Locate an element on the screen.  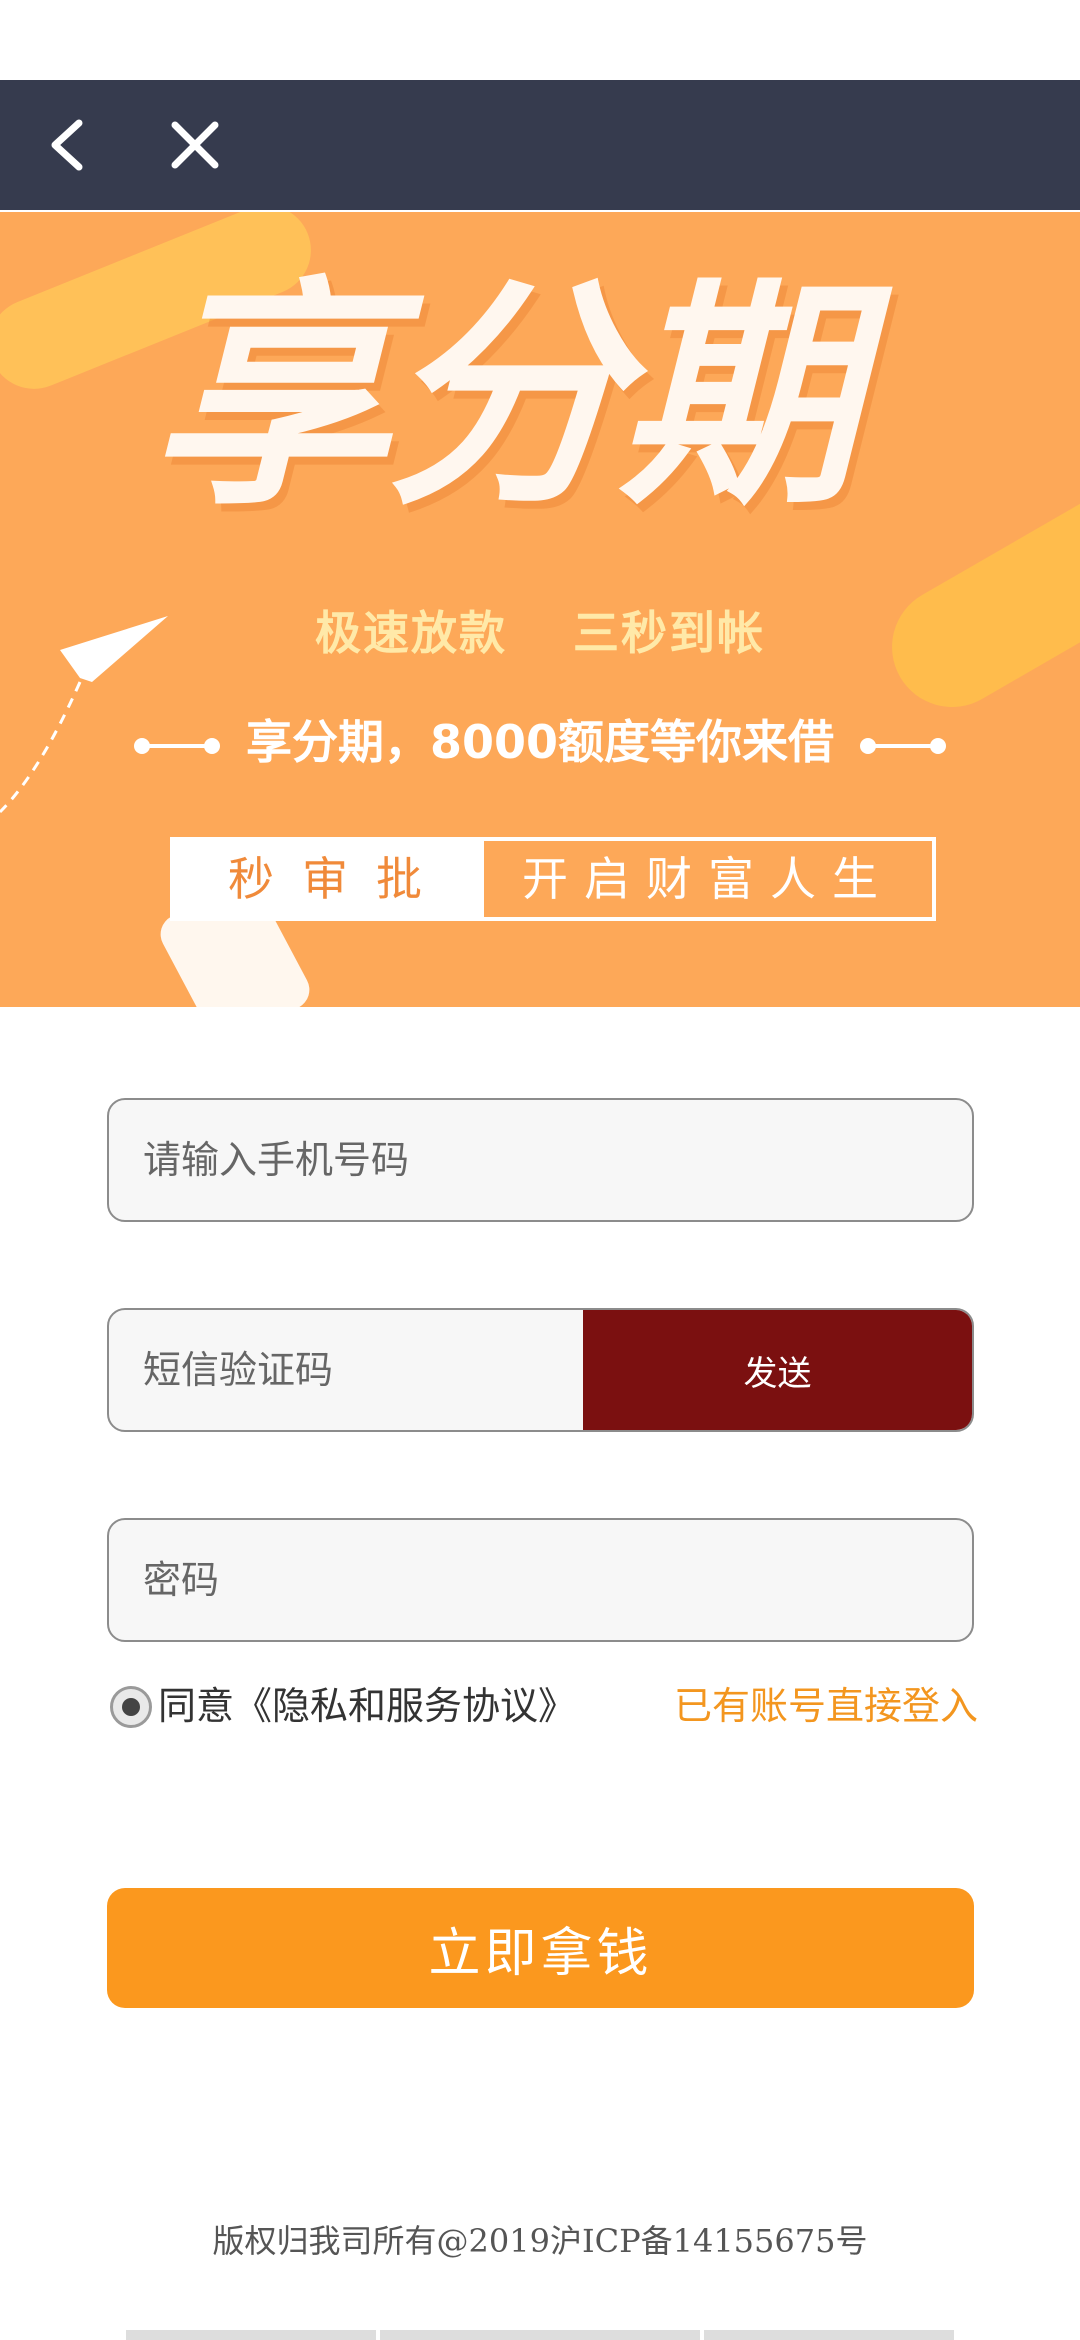
banner-slogan: 极速放款 三秒到帐 is located at coordinates (540, 630).